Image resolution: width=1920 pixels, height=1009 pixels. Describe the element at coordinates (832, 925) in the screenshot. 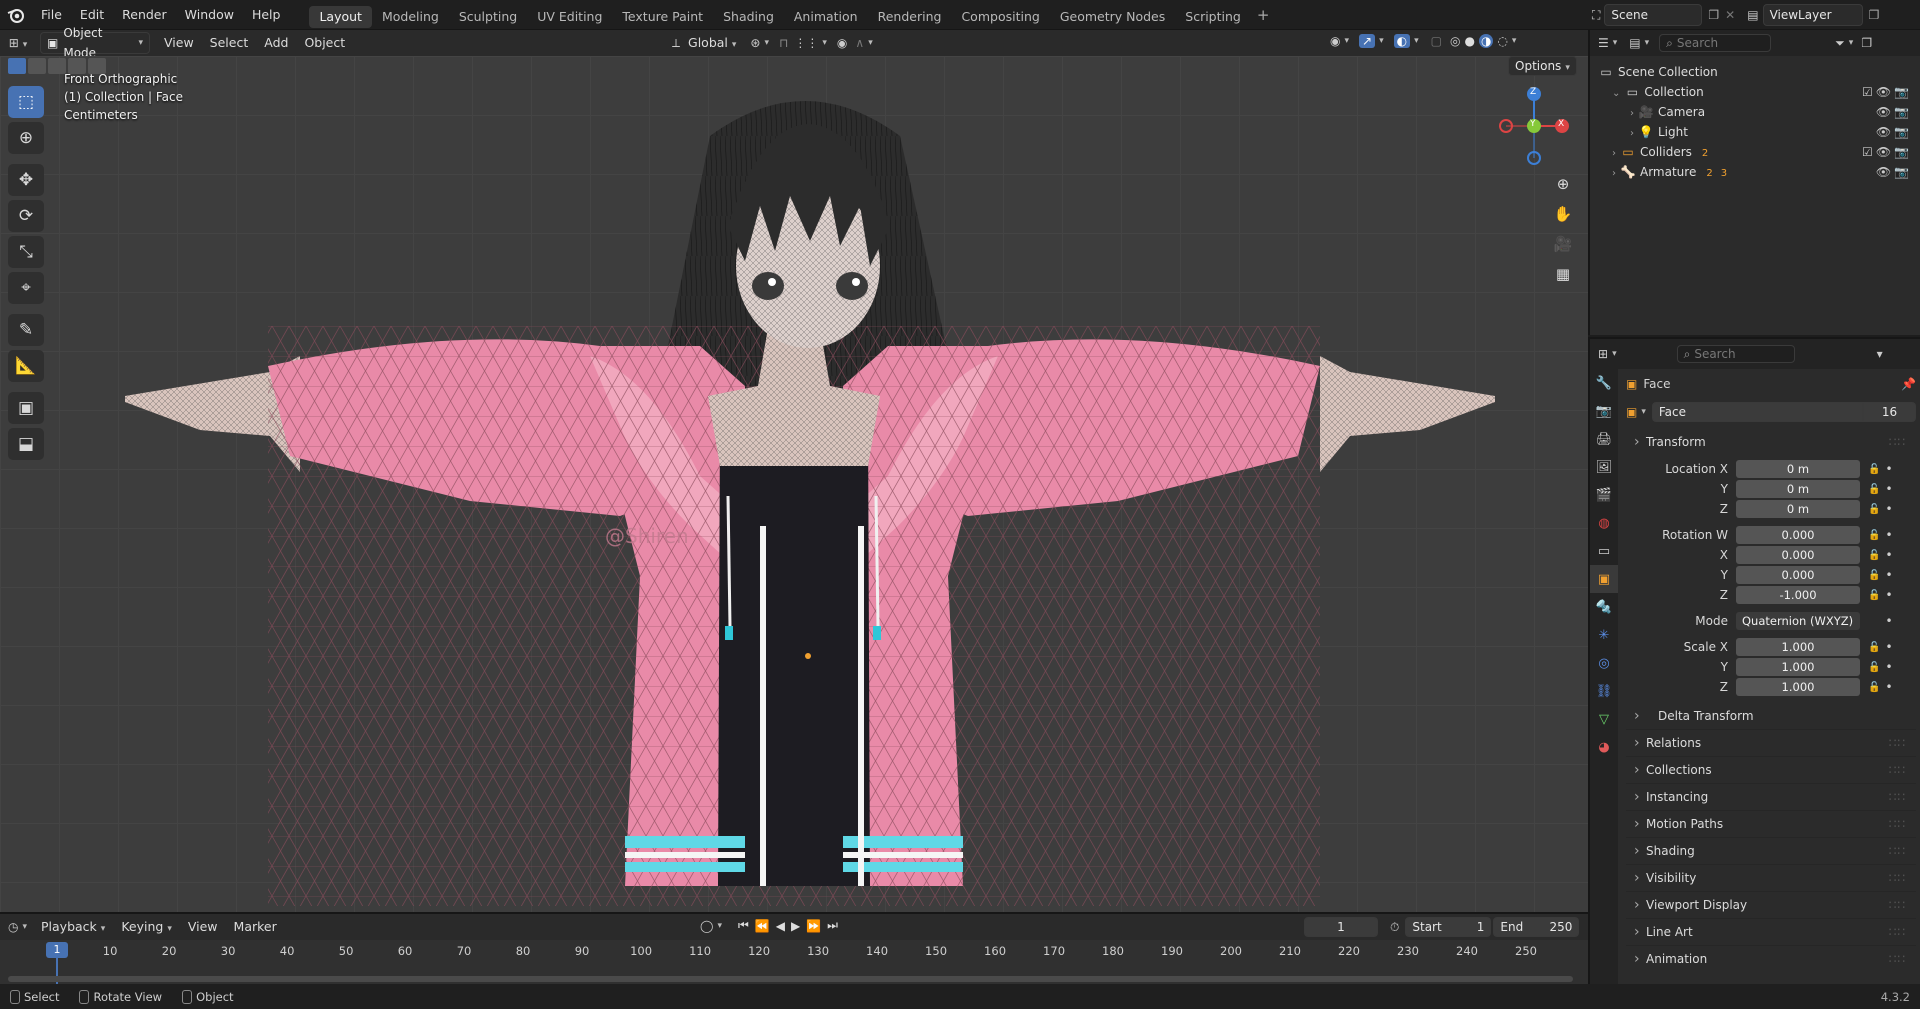

I see `jump-end-icon: ⏭` at that location.